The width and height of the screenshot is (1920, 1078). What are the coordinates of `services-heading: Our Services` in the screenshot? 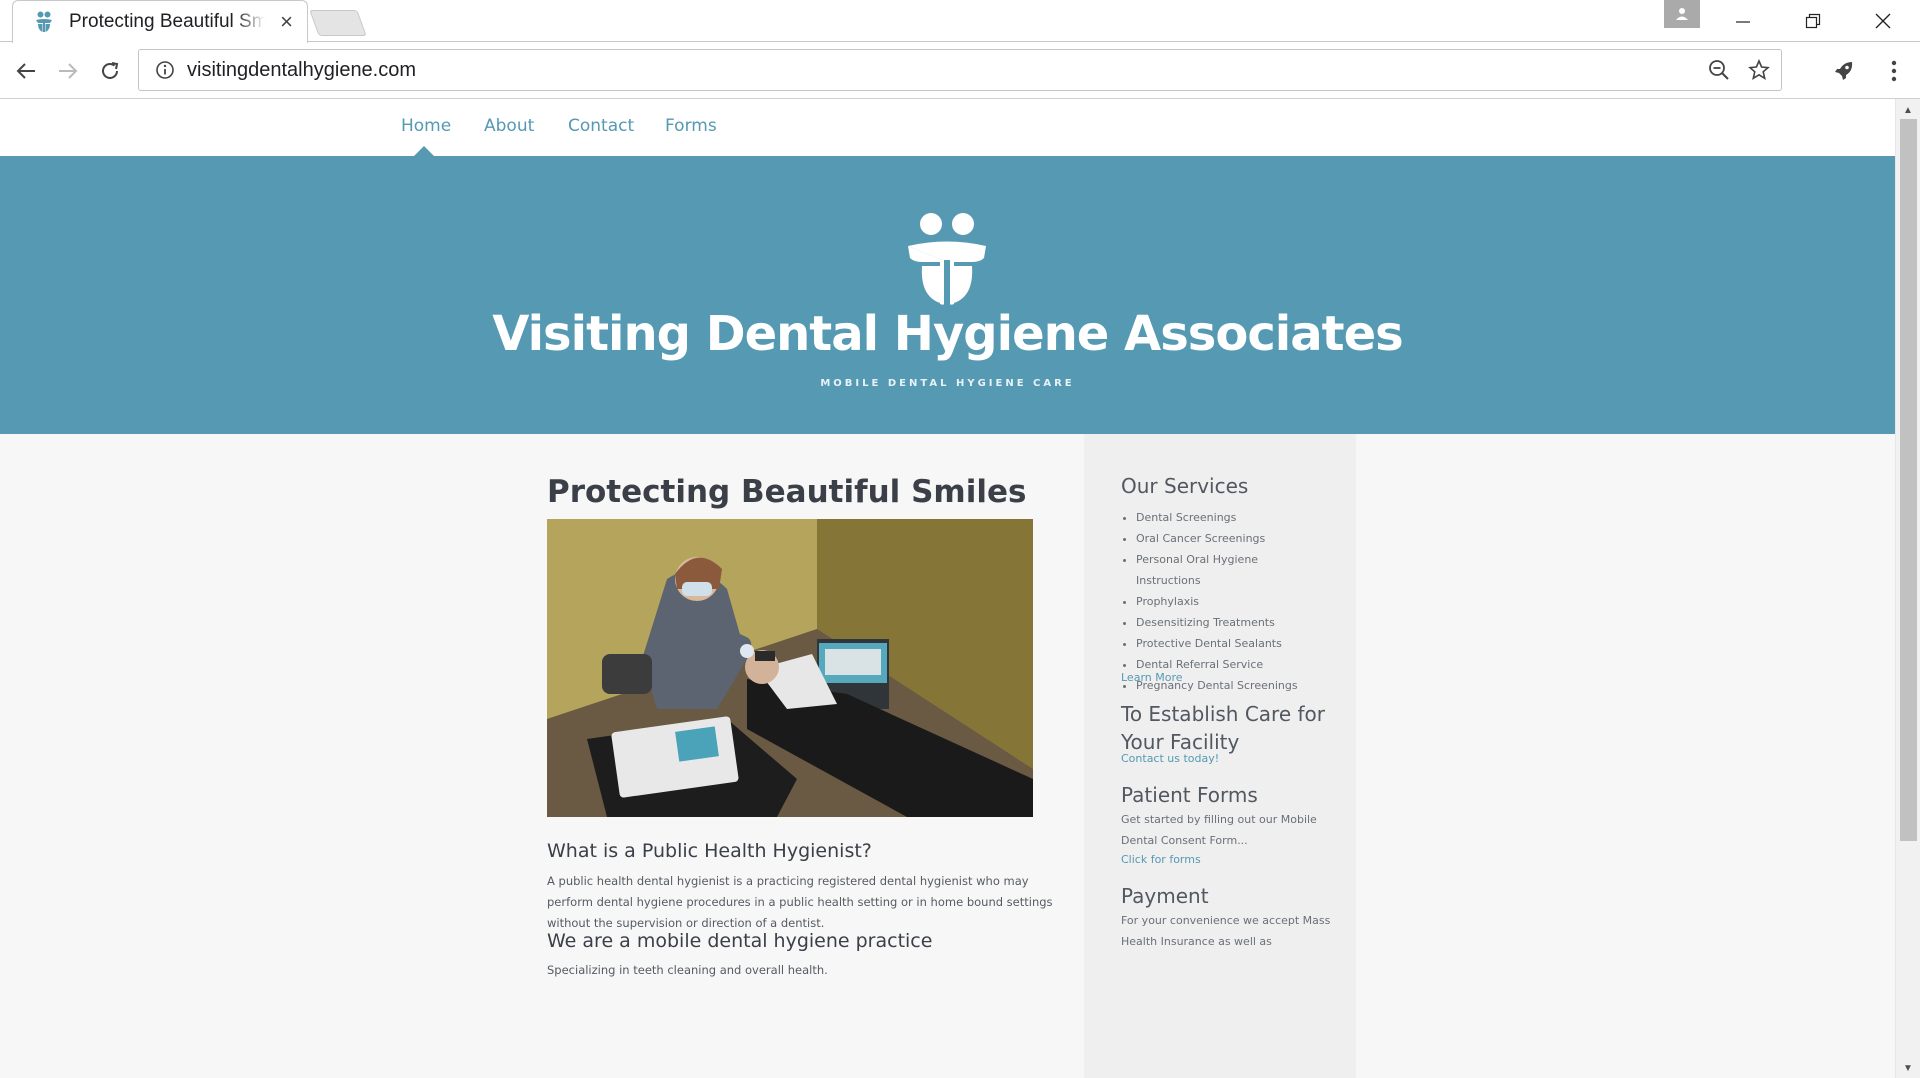 It's located at (1185, 486).